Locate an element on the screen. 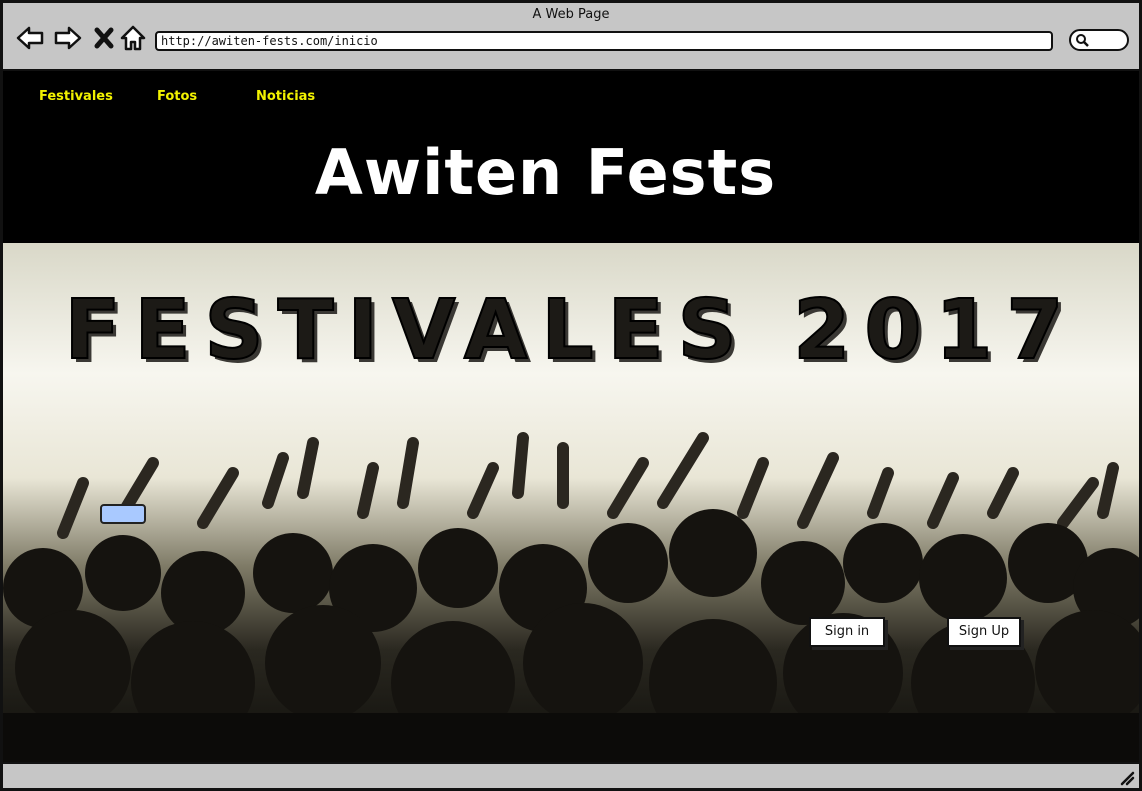 This screenshot has height=791, width=1142. search-icon is located at coordinates (1082, 40).